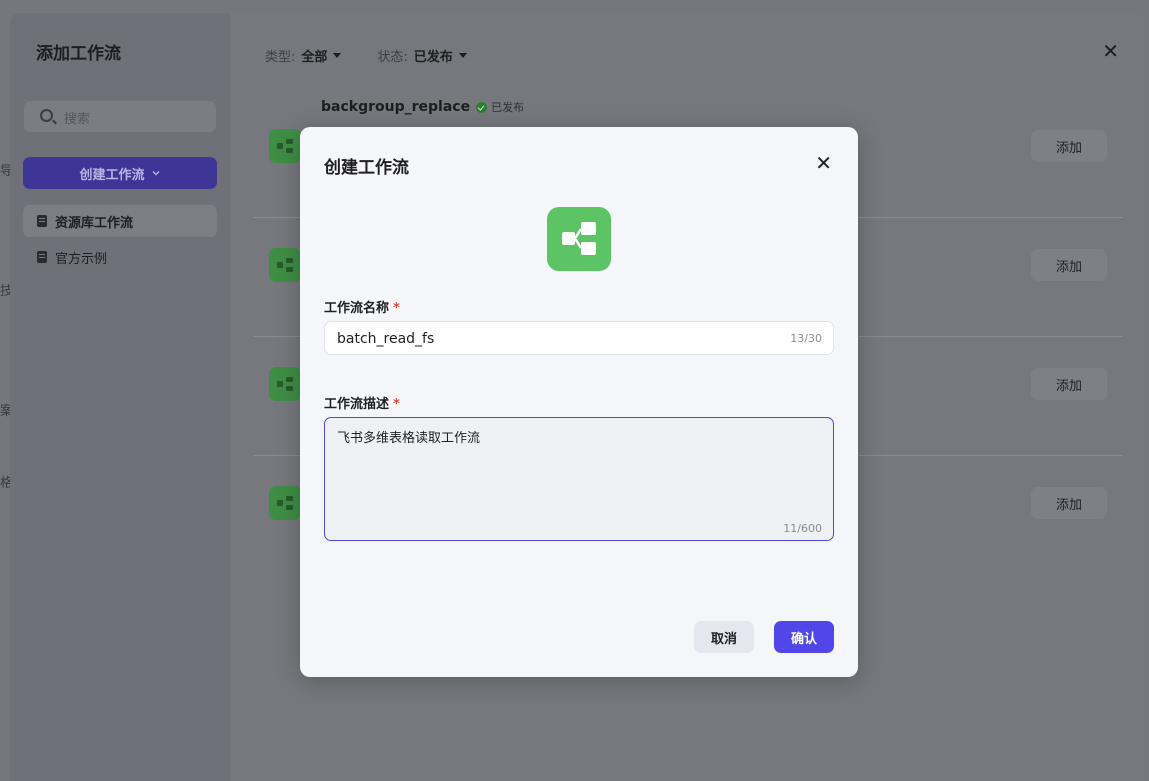 The width and height of the screenshot is (1149, 781). What do you see at coordinates (396, 107) in the screenshot?
I see `workflow-name: backgroup_replace` at bounding box center [396, 107].